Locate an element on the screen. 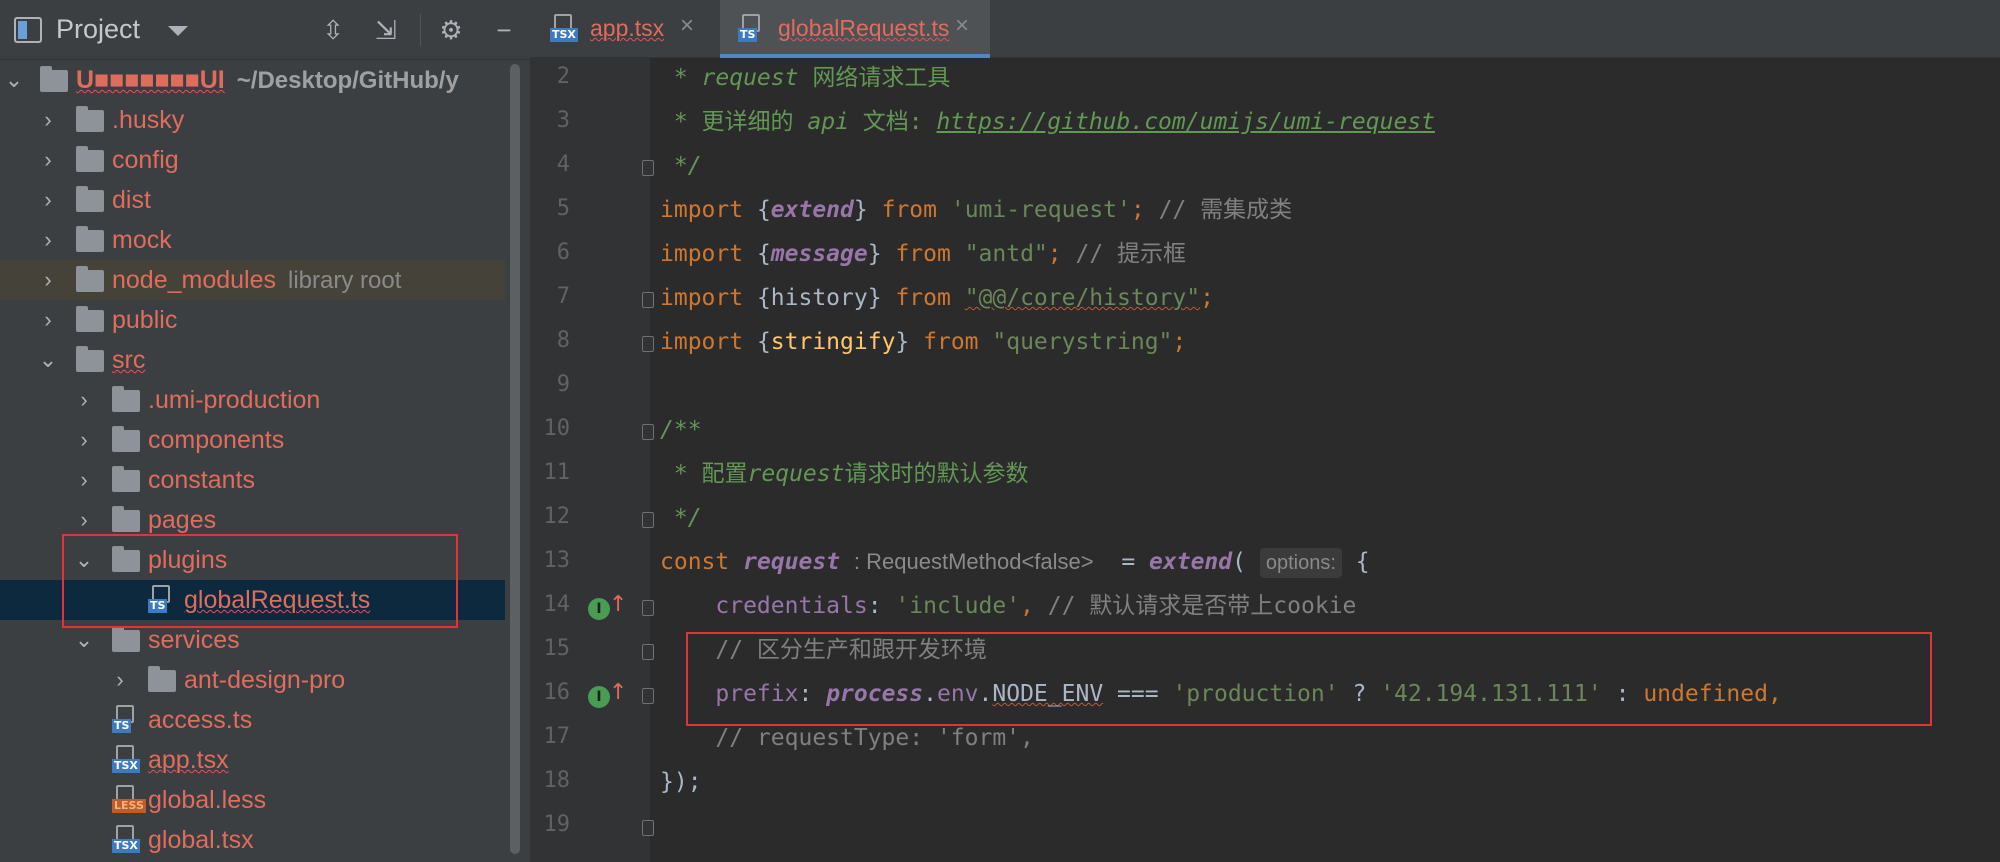  type-inlay-hint: : RequestMethod<false> is located at coordinates (973, 561).